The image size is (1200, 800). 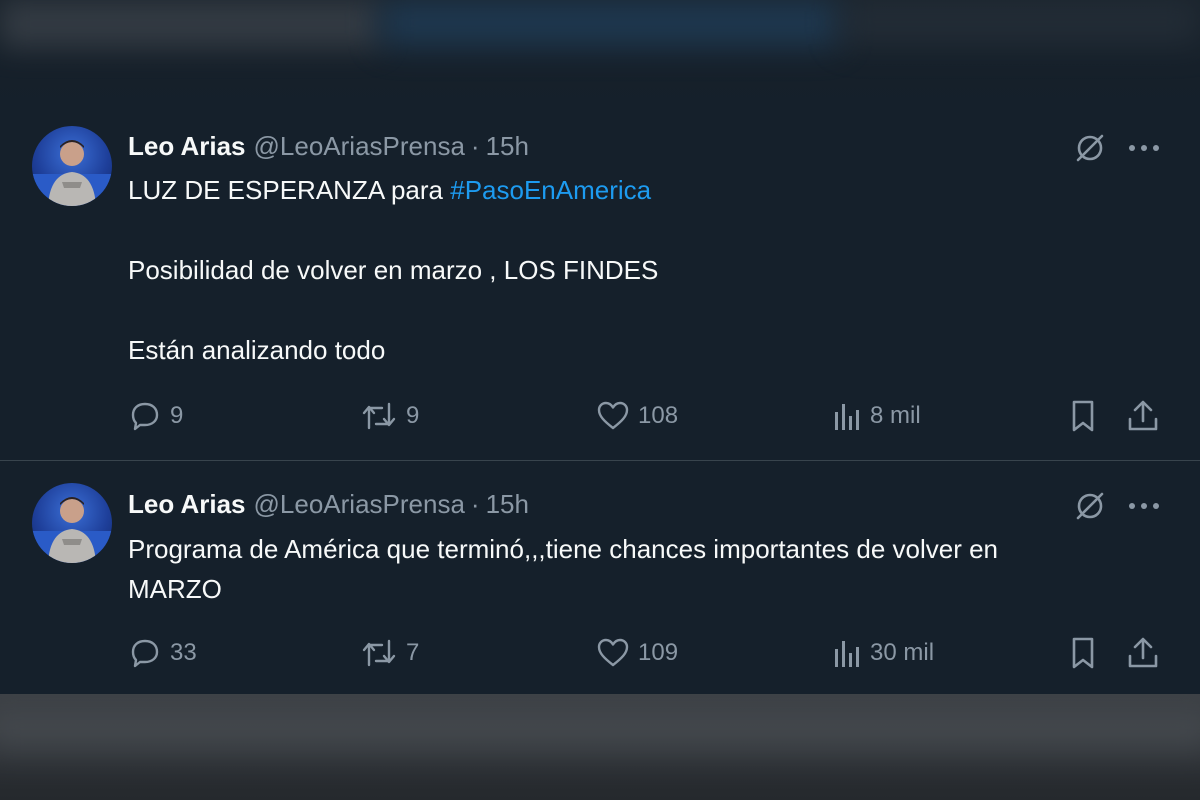 I want to click on retweet-count: 7, so click(x=413, y=652).